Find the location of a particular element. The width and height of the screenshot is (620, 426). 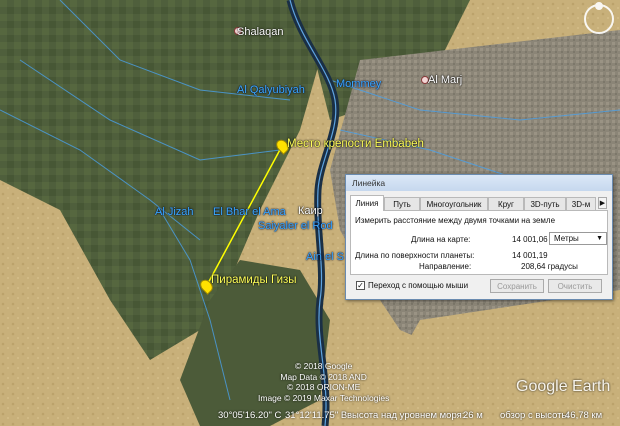

place-label-ain-el-s: Ain el S is located at coordinates (325, 257).